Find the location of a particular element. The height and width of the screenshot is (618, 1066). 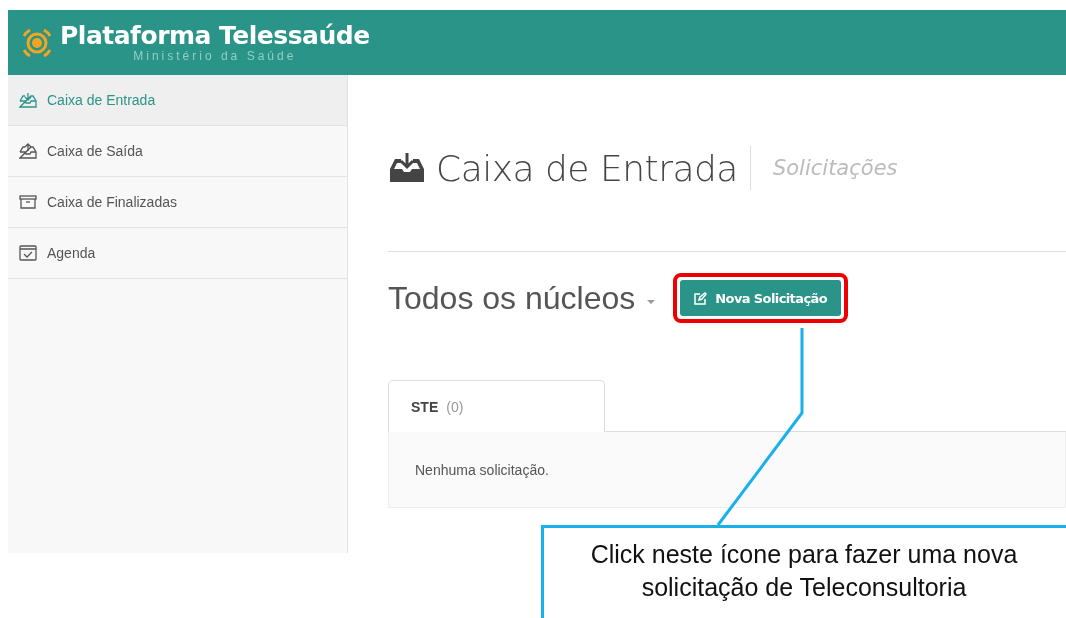

filter-dropdown: Todos os núcleos is located at coordinates (522, 298).